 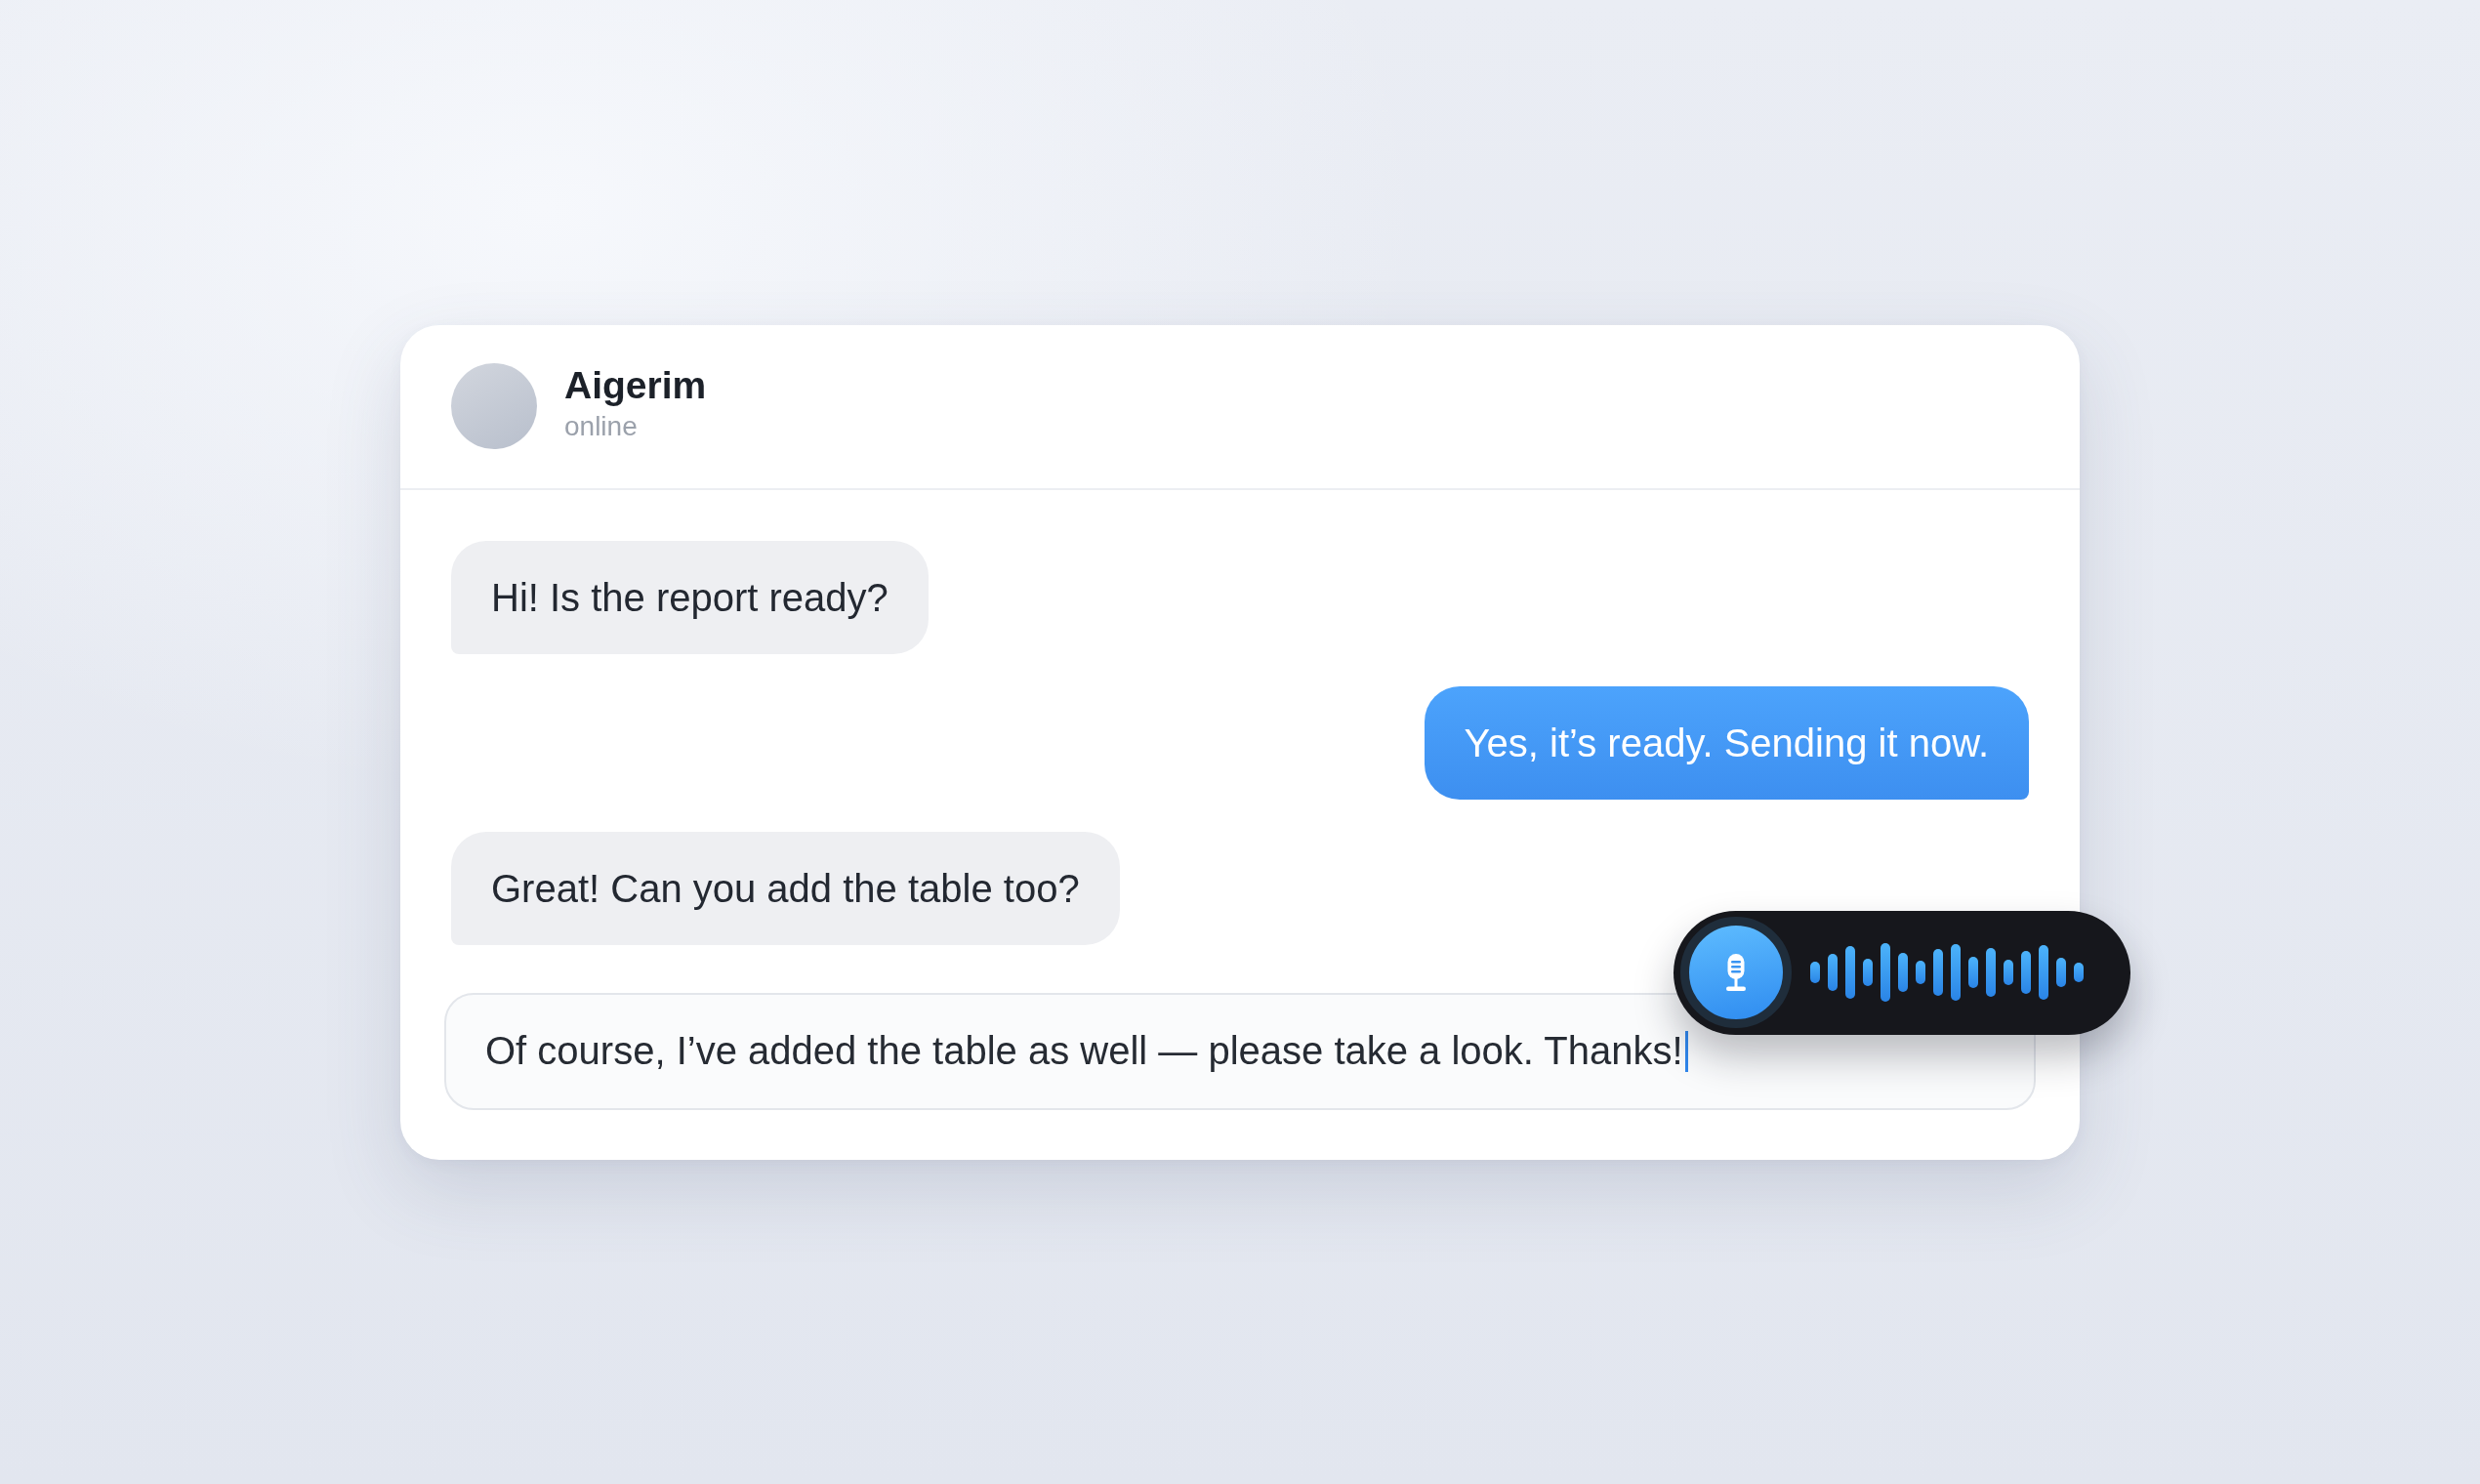 I want to click on message-bubble: Hi! Is the report ready?, so click(x=690, y=597).